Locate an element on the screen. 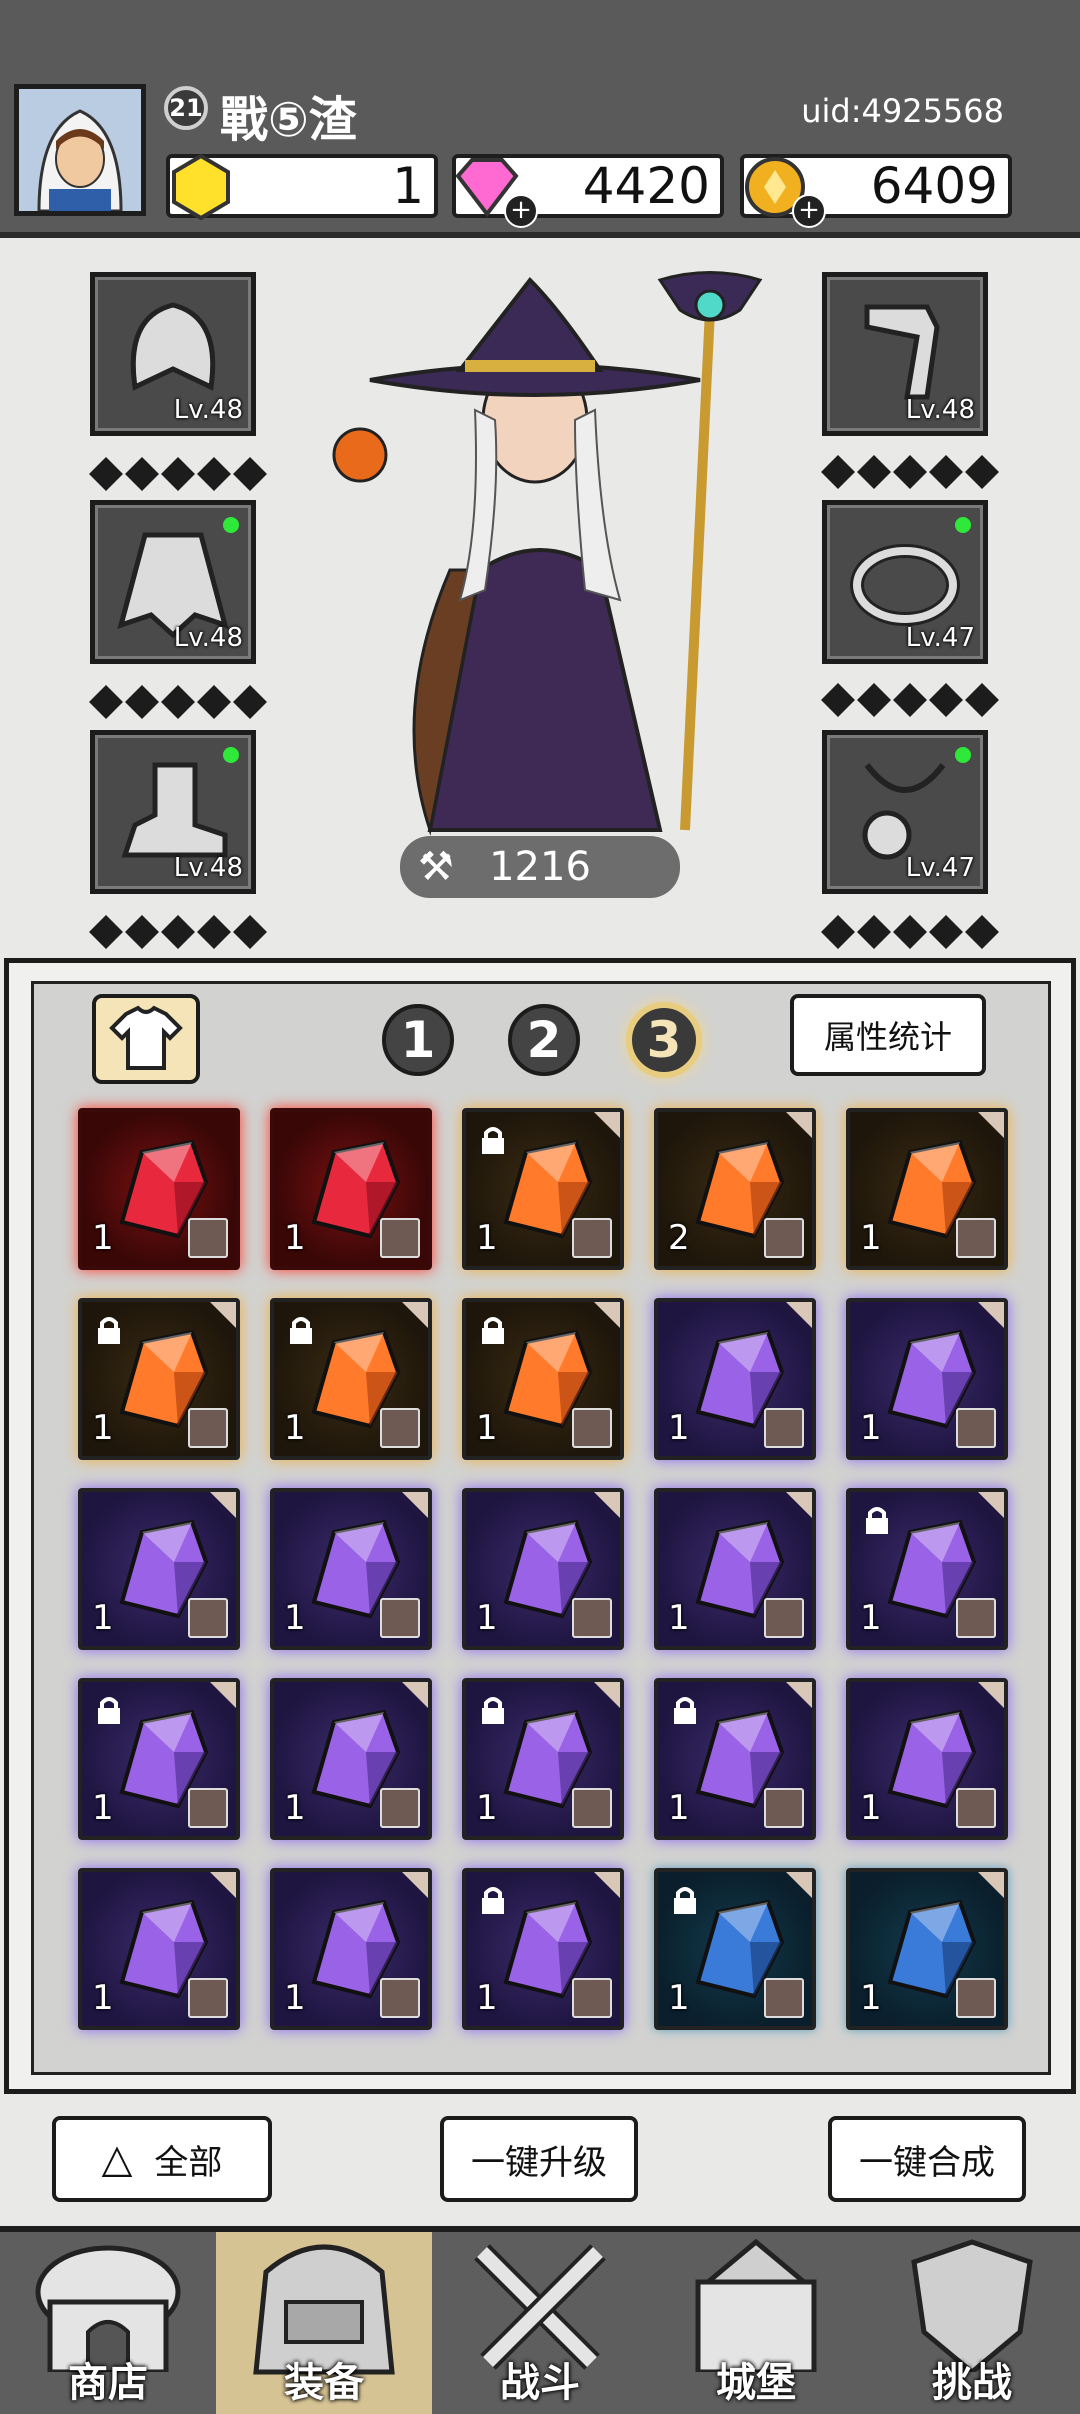 The width and height of the screenshot is (1080, 2414). triangle-up-icon: △ is located at coordinates (117, 2159).